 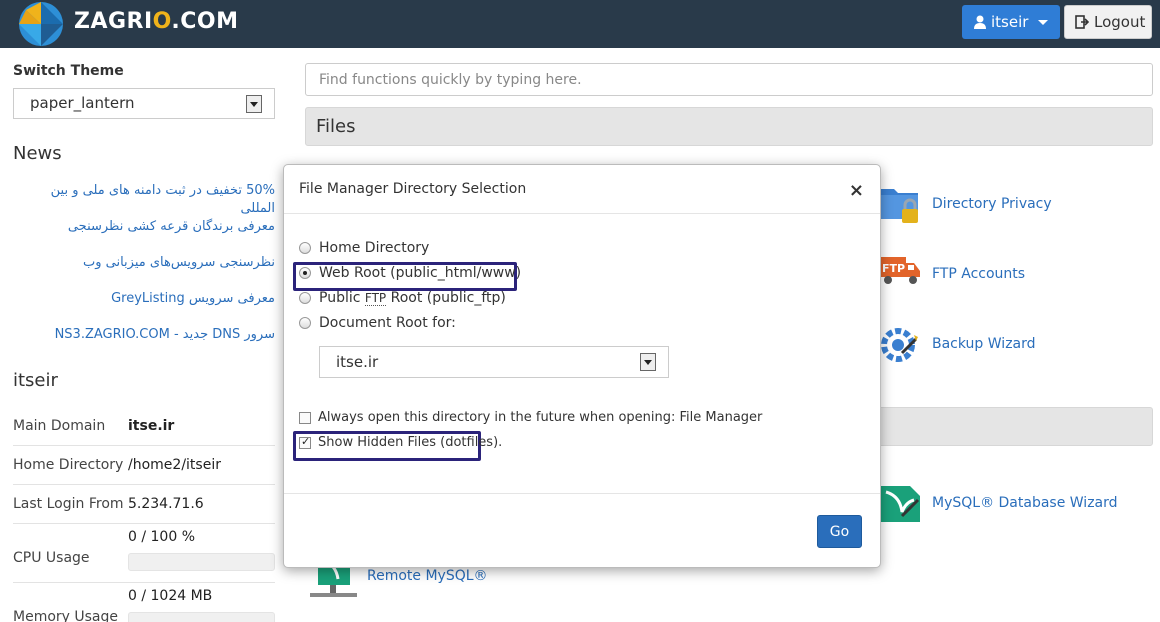 What do you see at coordinates (856, 190) in the screenshot?
I see `close-icon: ×` at bounding box center [856, 190].